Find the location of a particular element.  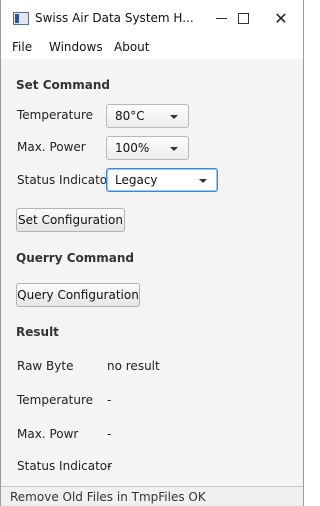

menu-windows: Windows is located at coordinates (76, 47).